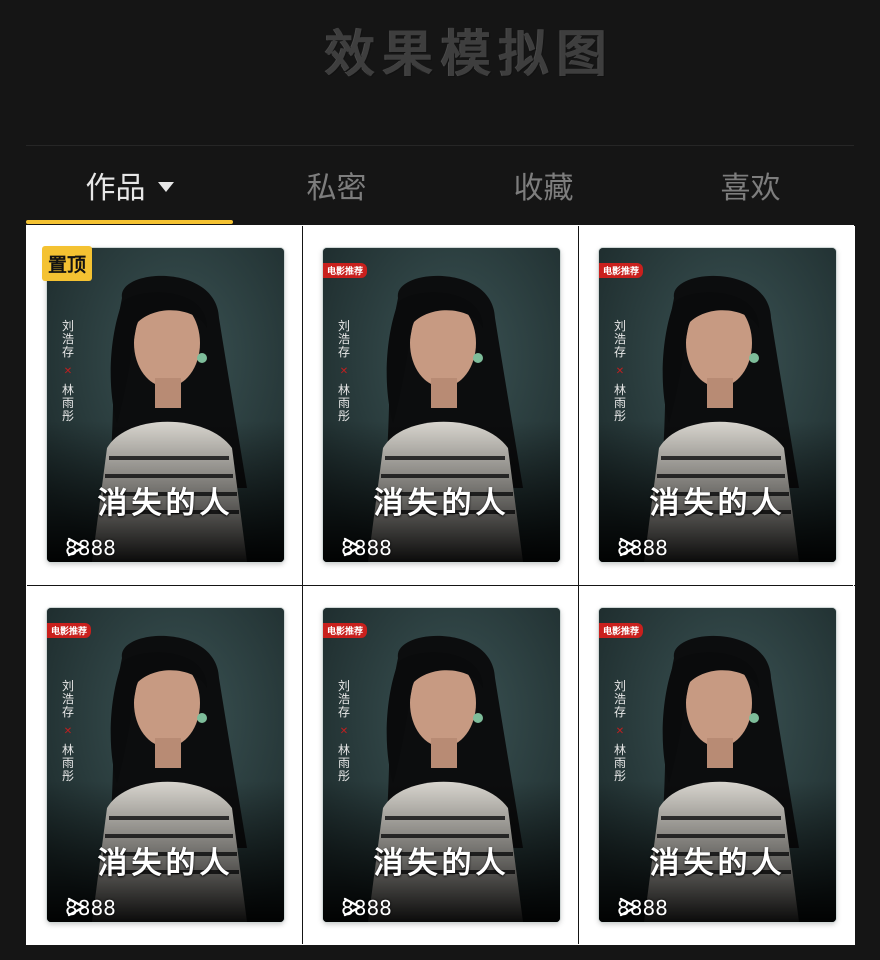 This screenshot has height=960, width=880. Describe the element at coordinates (165, 187) in the screenshot. I see `caret-down-icon` at that location.